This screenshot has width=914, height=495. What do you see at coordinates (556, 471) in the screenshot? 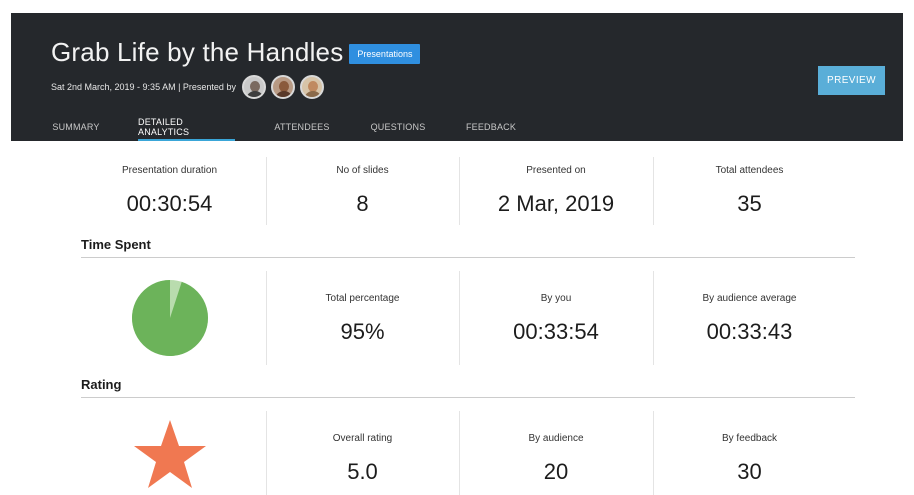
I see `stat-value: 20` at bounding box center [556, 471].